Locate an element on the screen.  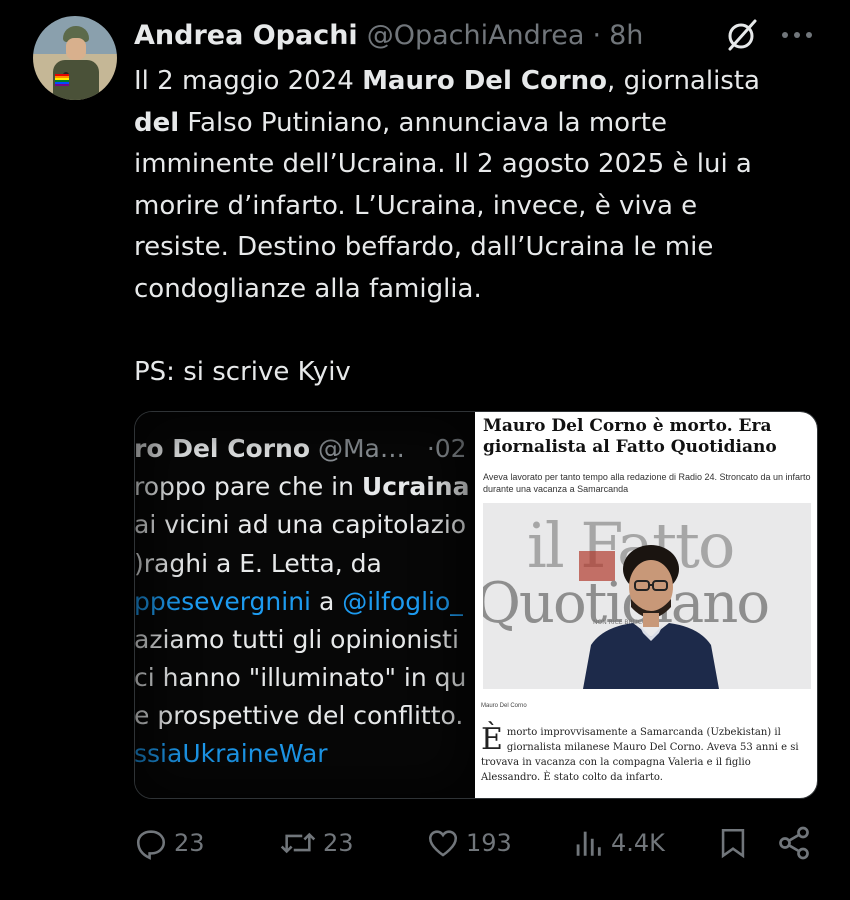
author-name: Andrea Opachi is located at coordinates (246, 35).